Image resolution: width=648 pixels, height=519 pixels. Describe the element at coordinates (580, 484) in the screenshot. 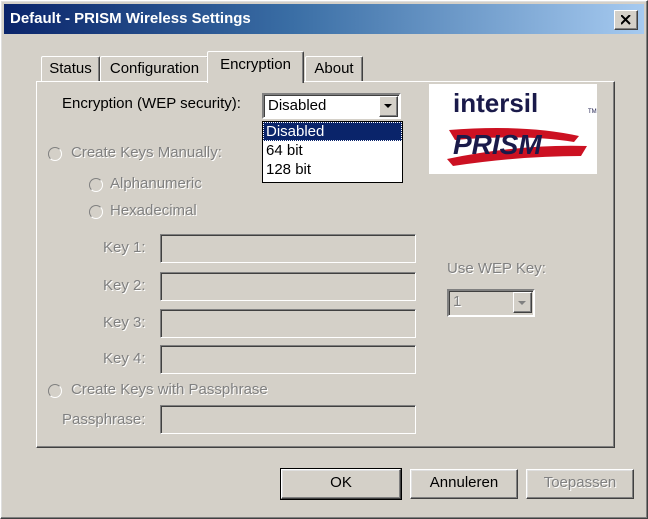

I see `apply-button: Toepassen` at that location.